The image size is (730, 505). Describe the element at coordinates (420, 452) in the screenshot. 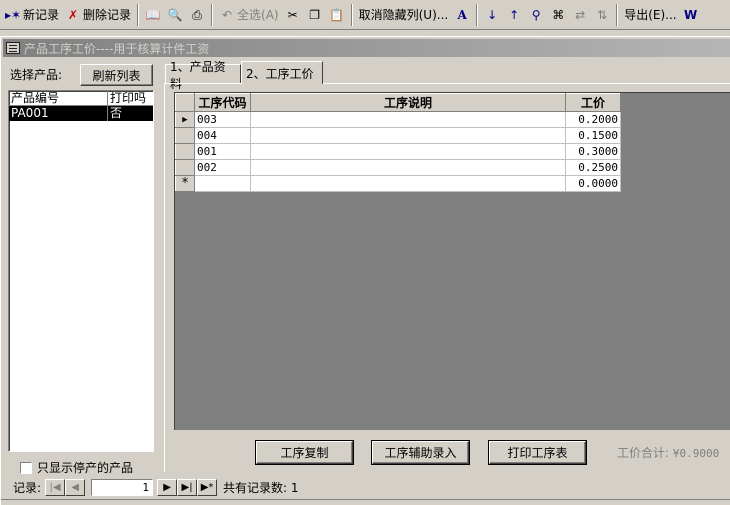

I see `assist-entry-button: 工序辅助录入` at that location.